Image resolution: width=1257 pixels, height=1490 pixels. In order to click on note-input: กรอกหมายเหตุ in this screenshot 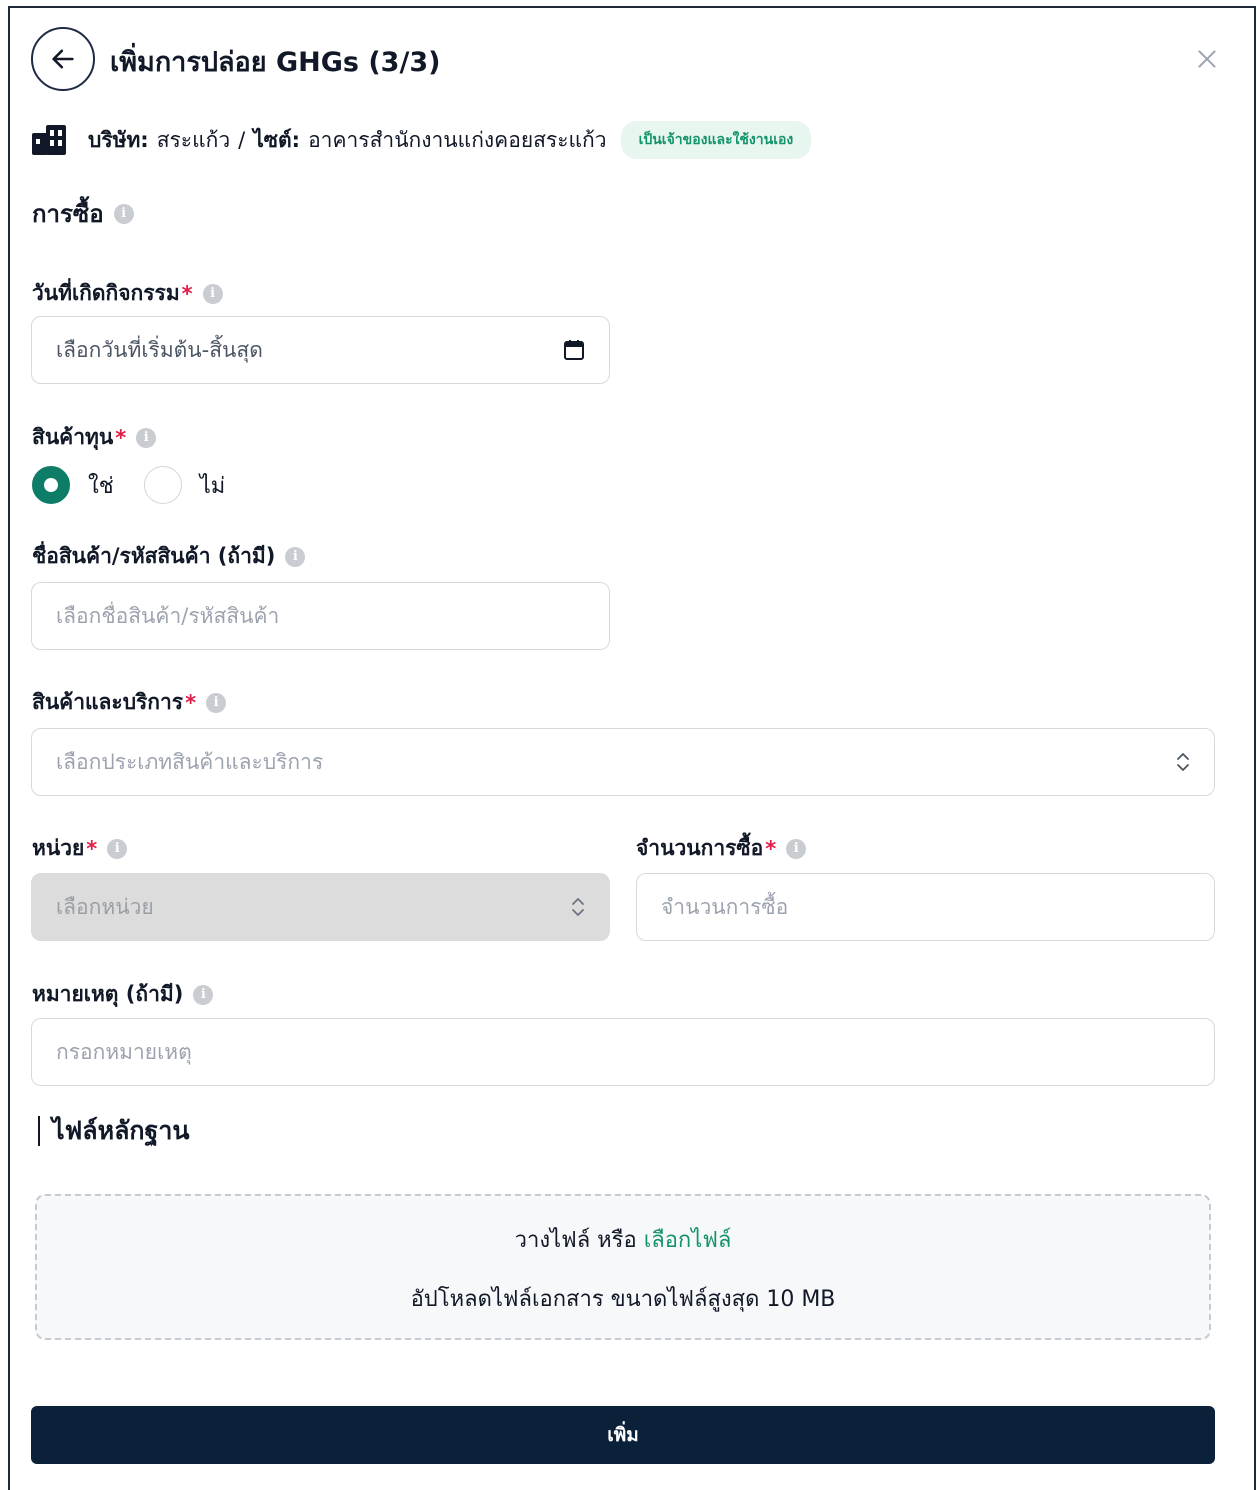, I will do `click(623, 1052)`.